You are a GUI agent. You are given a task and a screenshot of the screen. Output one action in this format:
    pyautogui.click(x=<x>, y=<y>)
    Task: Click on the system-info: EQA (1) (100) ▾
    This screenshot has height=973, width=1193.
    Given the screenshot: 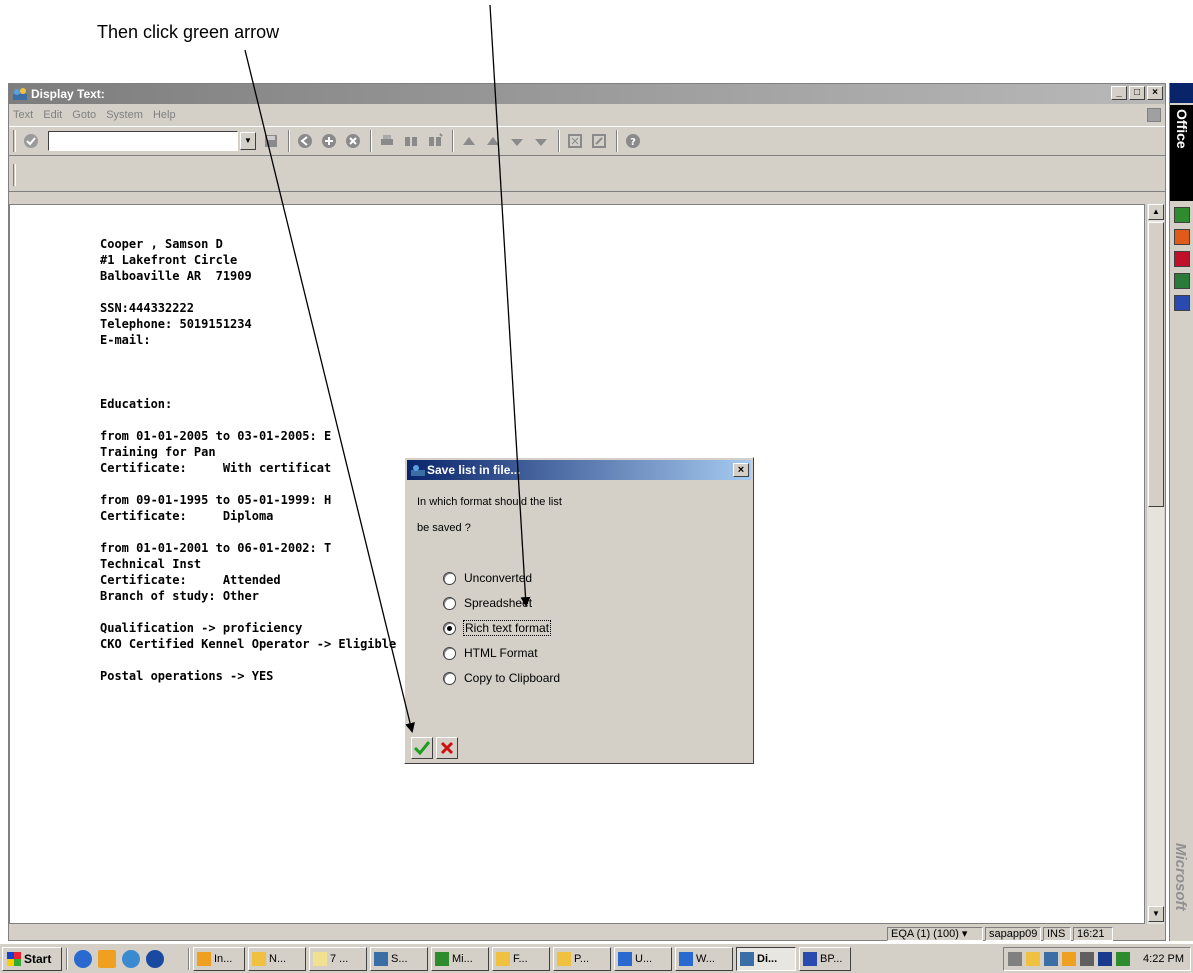 What is the action you would take?
    pyautogui.click(x=935, y=934)
    